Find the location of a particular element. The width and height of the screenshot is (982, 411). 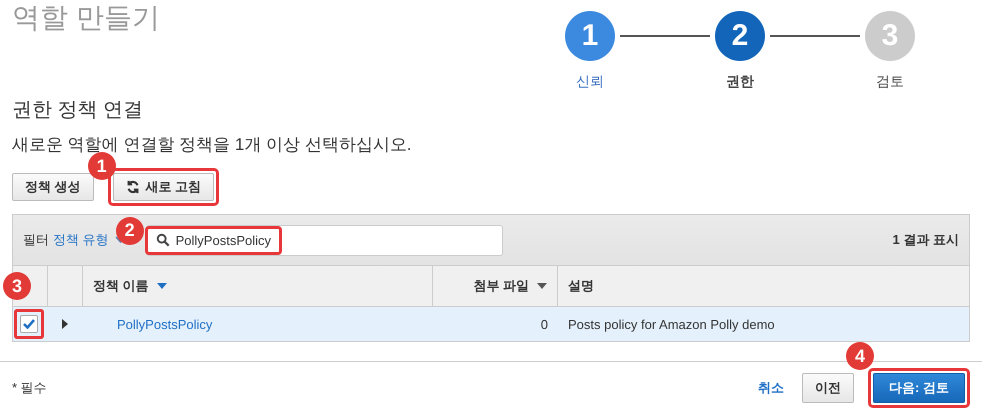

step-label: 신뢰 is located at coordinates (590, 82).